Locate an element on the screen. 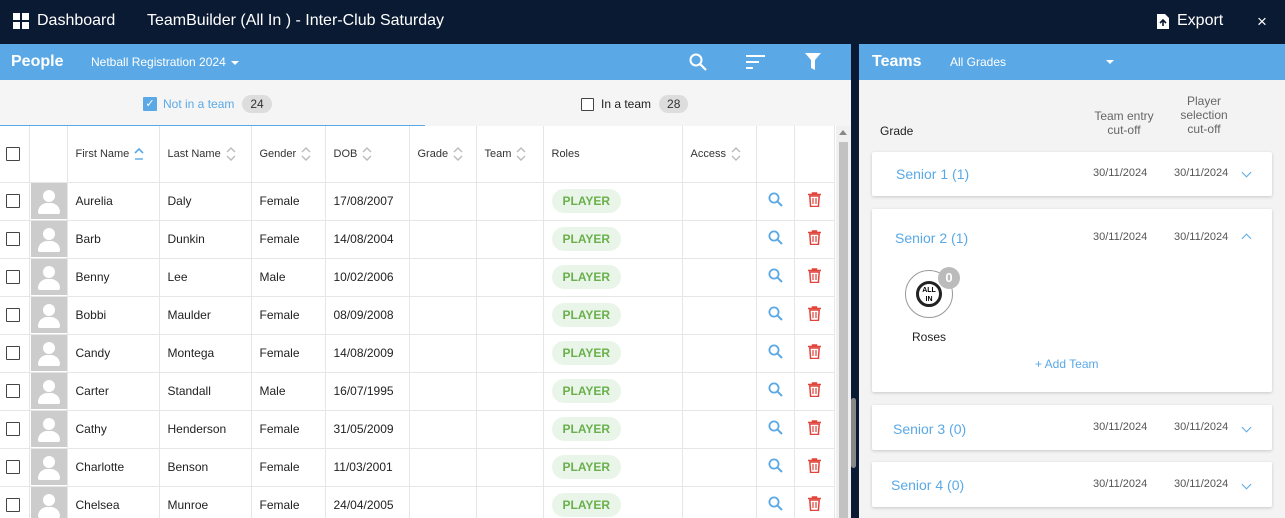 The width and height of the screenshot is (1285, 518). dashboard-button: Dashboard is located at coordinates (64, 21).